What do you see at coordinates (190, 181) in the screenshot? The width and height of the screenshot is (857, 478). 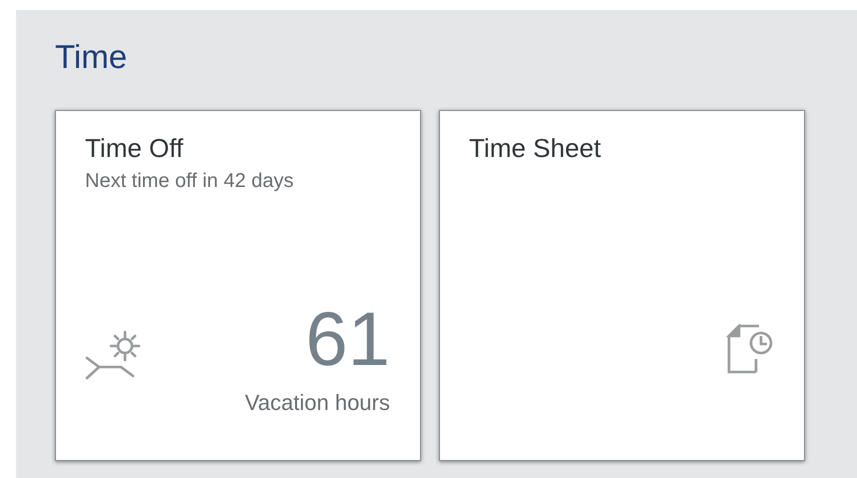 I see `tile-subtitle: Next time off in 42 days` at bounding box center [190, 181].